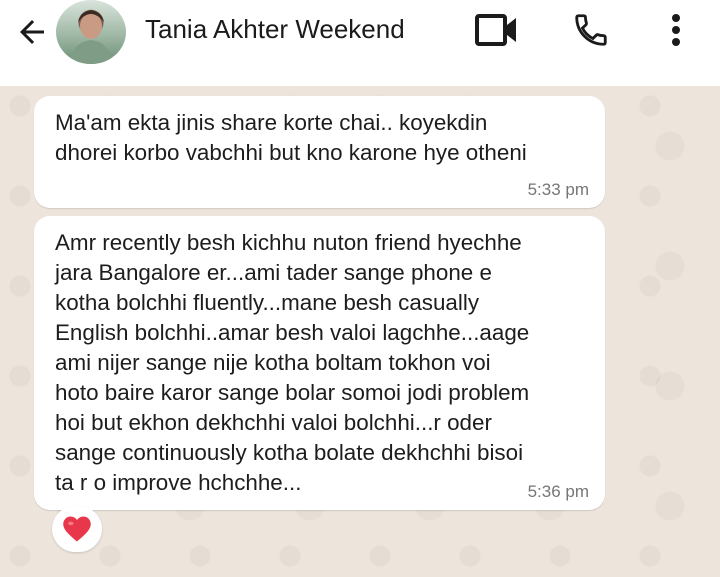  I want to click on message-timestamp: 5:36 pm, so click(558, 491).